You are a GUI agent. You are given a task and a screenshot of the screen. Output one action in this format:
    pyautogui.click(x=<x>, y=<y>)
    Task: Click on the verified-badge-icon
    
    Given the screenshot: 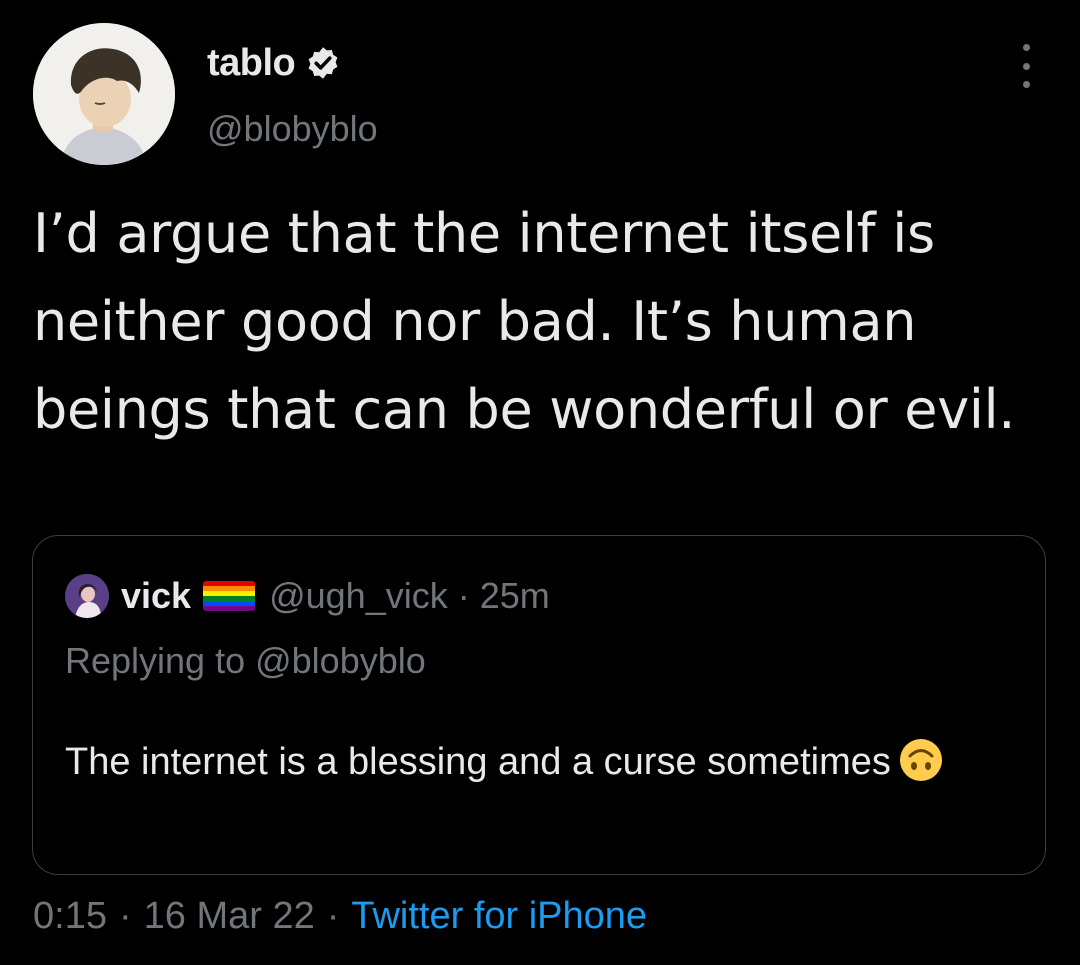 What is the action you would take?
    pyautogui.click(x=323, y=63)
    